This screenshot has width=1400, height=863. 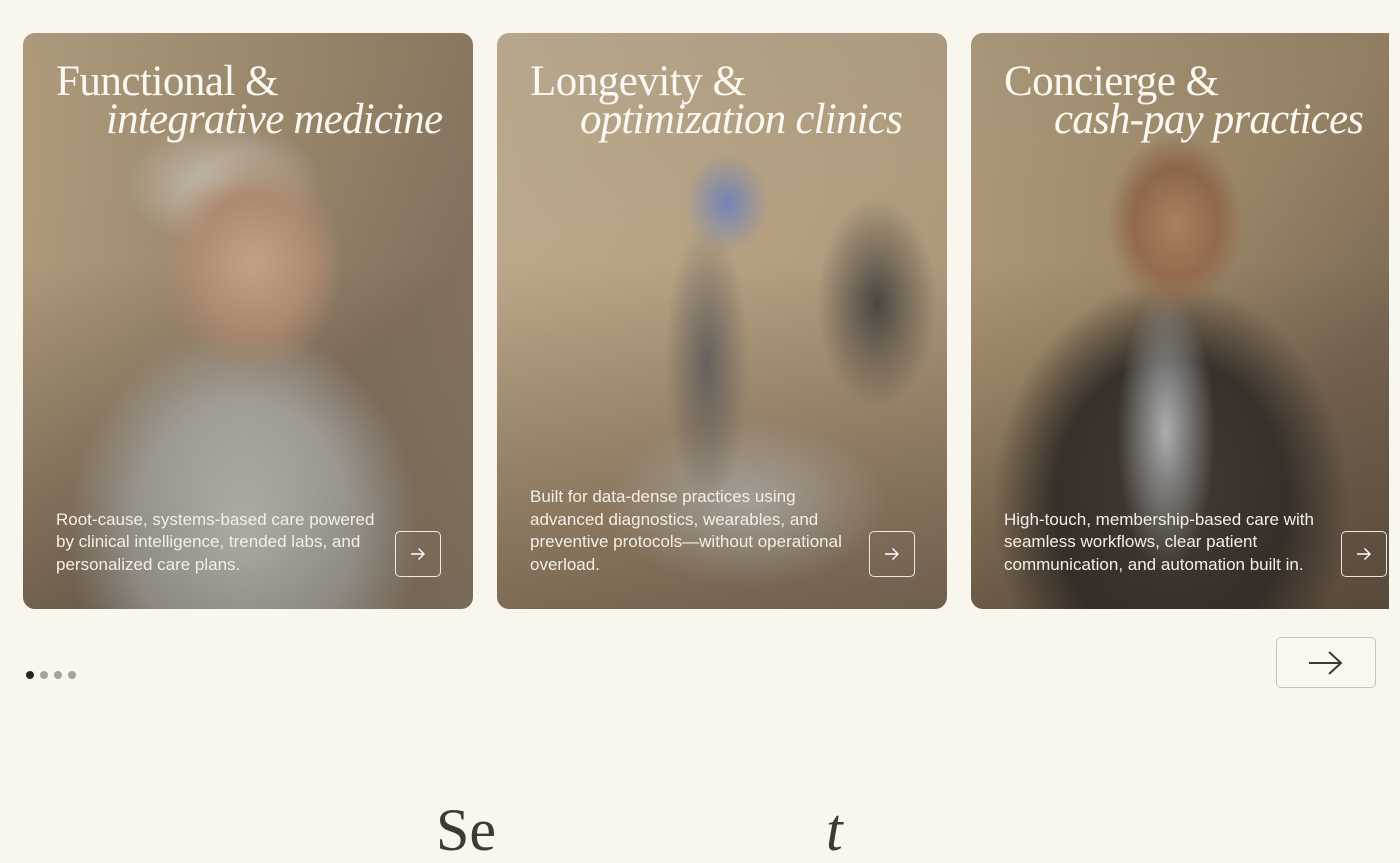 What do you see at coordinates (741, 119) in the screenshot?
I see `card-title-line2: optimization clinics` at bounding box center [741, 119].